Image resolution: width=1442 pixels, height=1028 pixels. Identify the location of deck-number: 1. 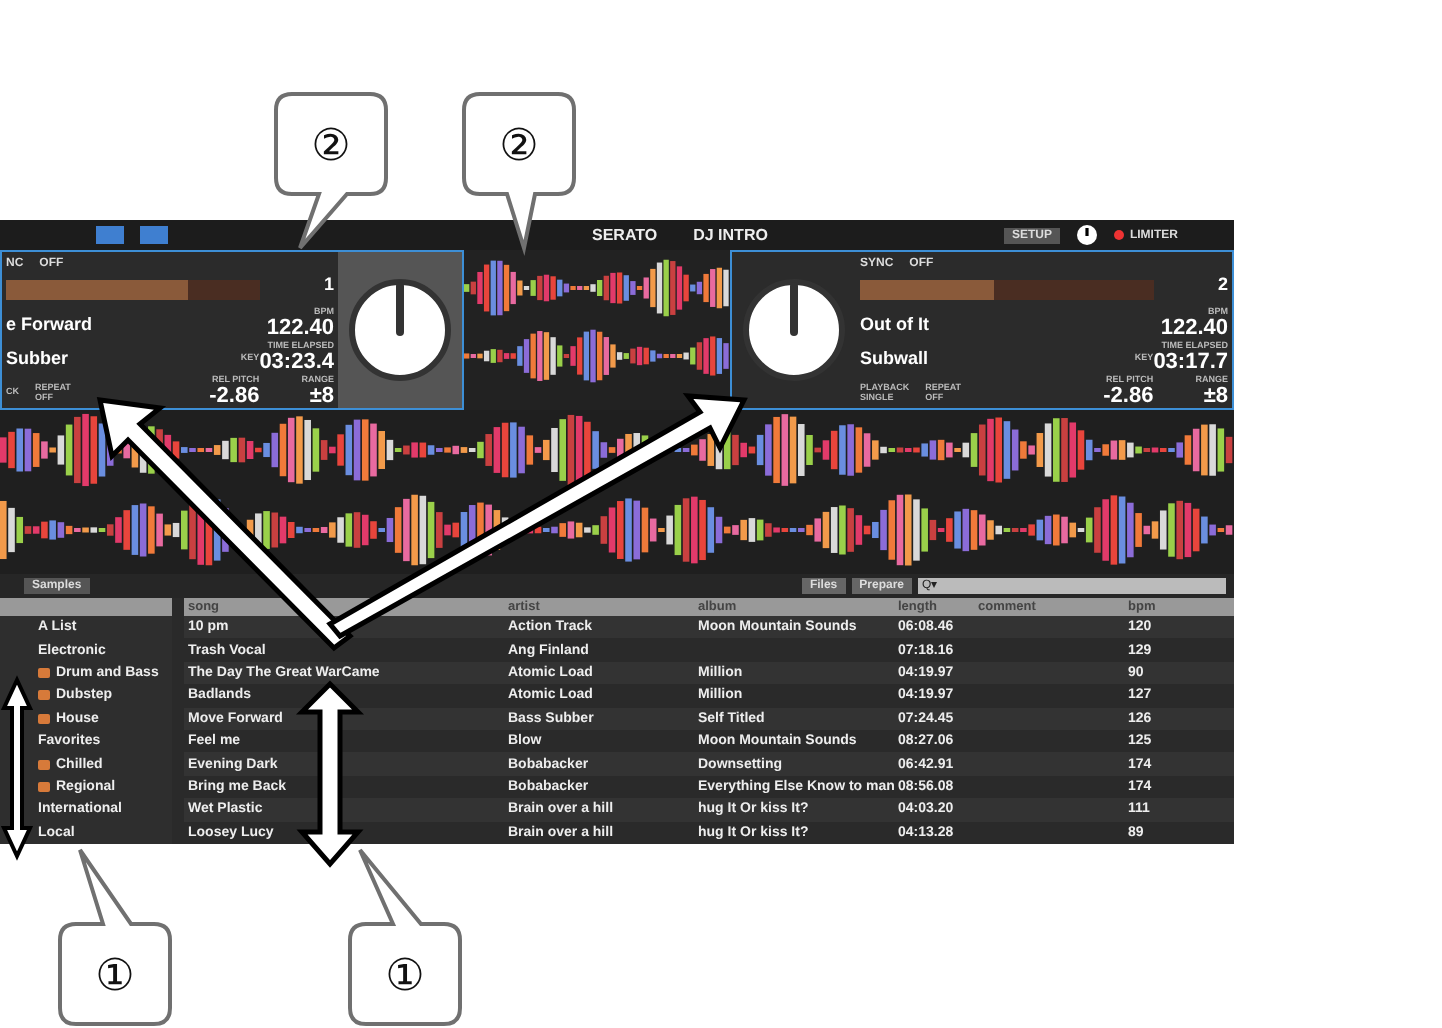
(327, 286).